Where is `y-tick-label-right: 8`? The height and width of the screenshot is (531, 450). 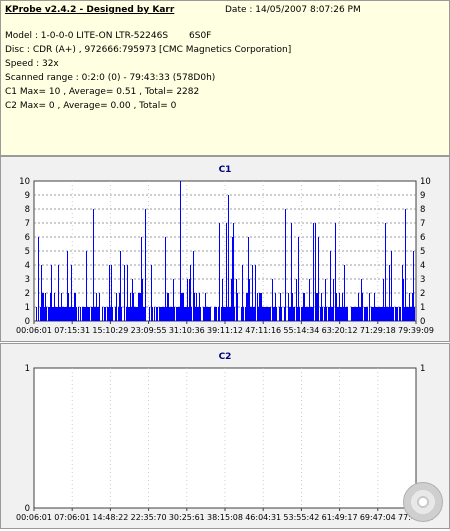 y-tick-label-right: 8 is located at coordinates (422, 210).